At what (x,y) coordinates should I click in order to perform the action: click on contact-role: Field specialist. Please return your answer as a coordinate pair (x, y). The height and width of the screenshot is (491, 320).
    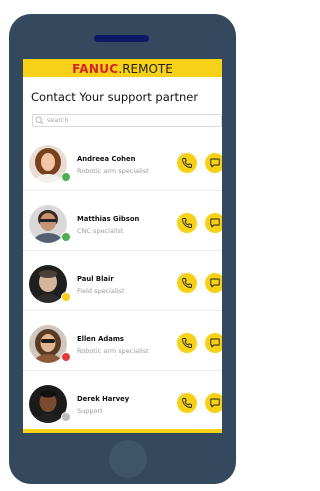
    Looking at the image, I should click on (101, 291).